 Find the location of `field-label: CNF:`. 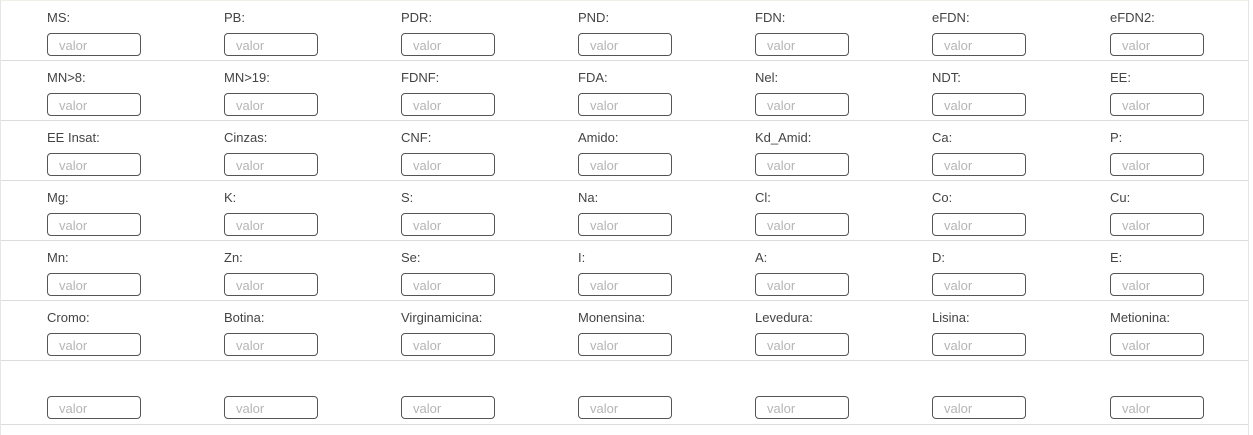

field-label: CNF: is located at coordinates (416, 137).